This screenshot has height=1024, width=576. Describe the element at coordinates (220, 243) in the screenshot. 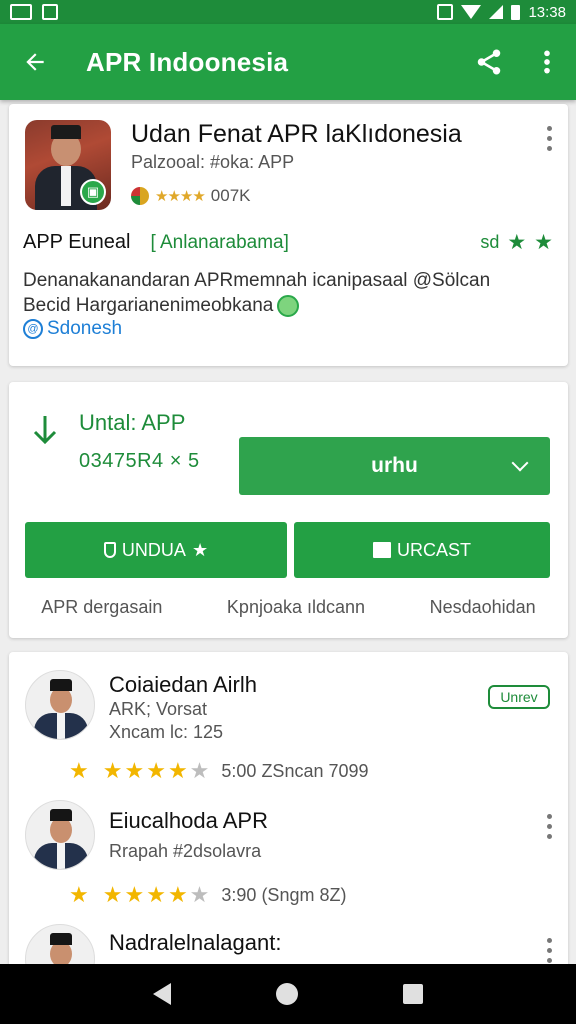

I see `info-tag: [ Anlanarabama]` at that location.